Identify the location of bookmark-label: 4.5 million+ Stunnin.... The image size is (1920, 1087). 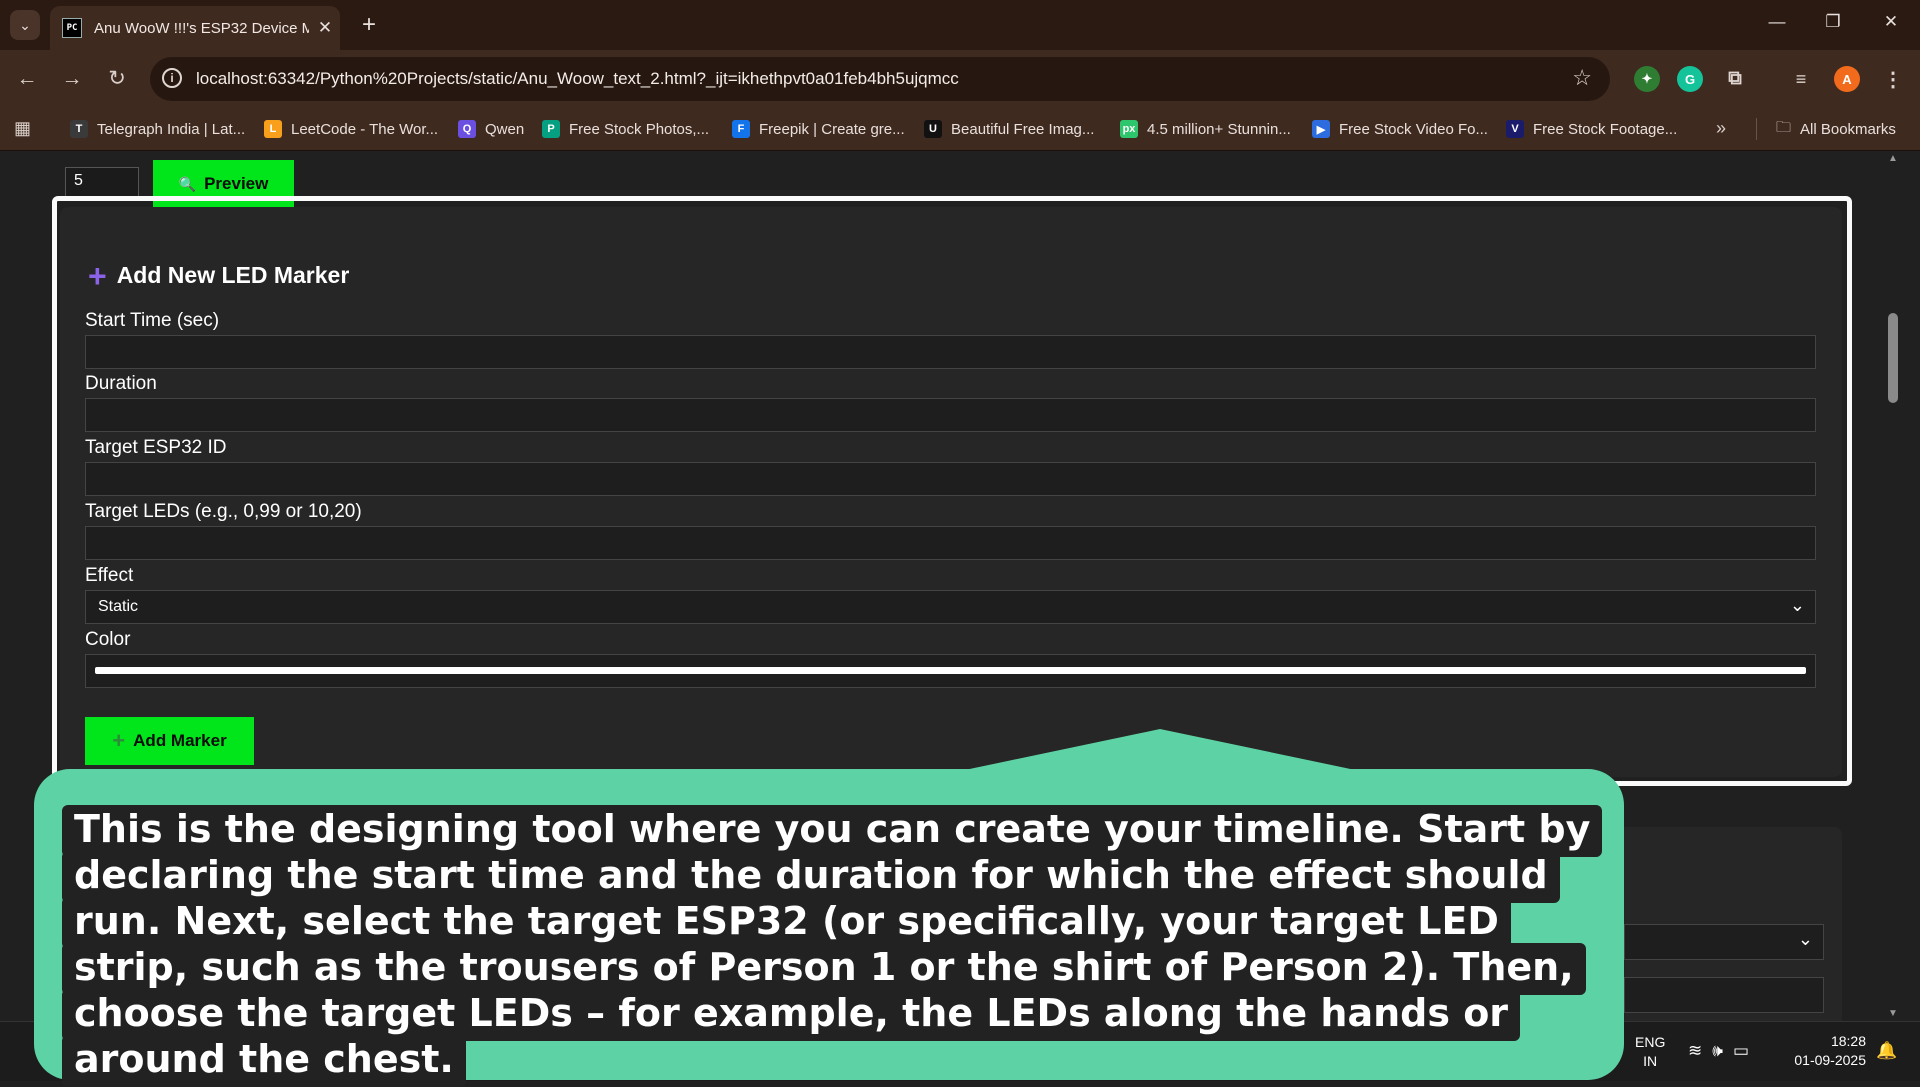
(1219, 129).